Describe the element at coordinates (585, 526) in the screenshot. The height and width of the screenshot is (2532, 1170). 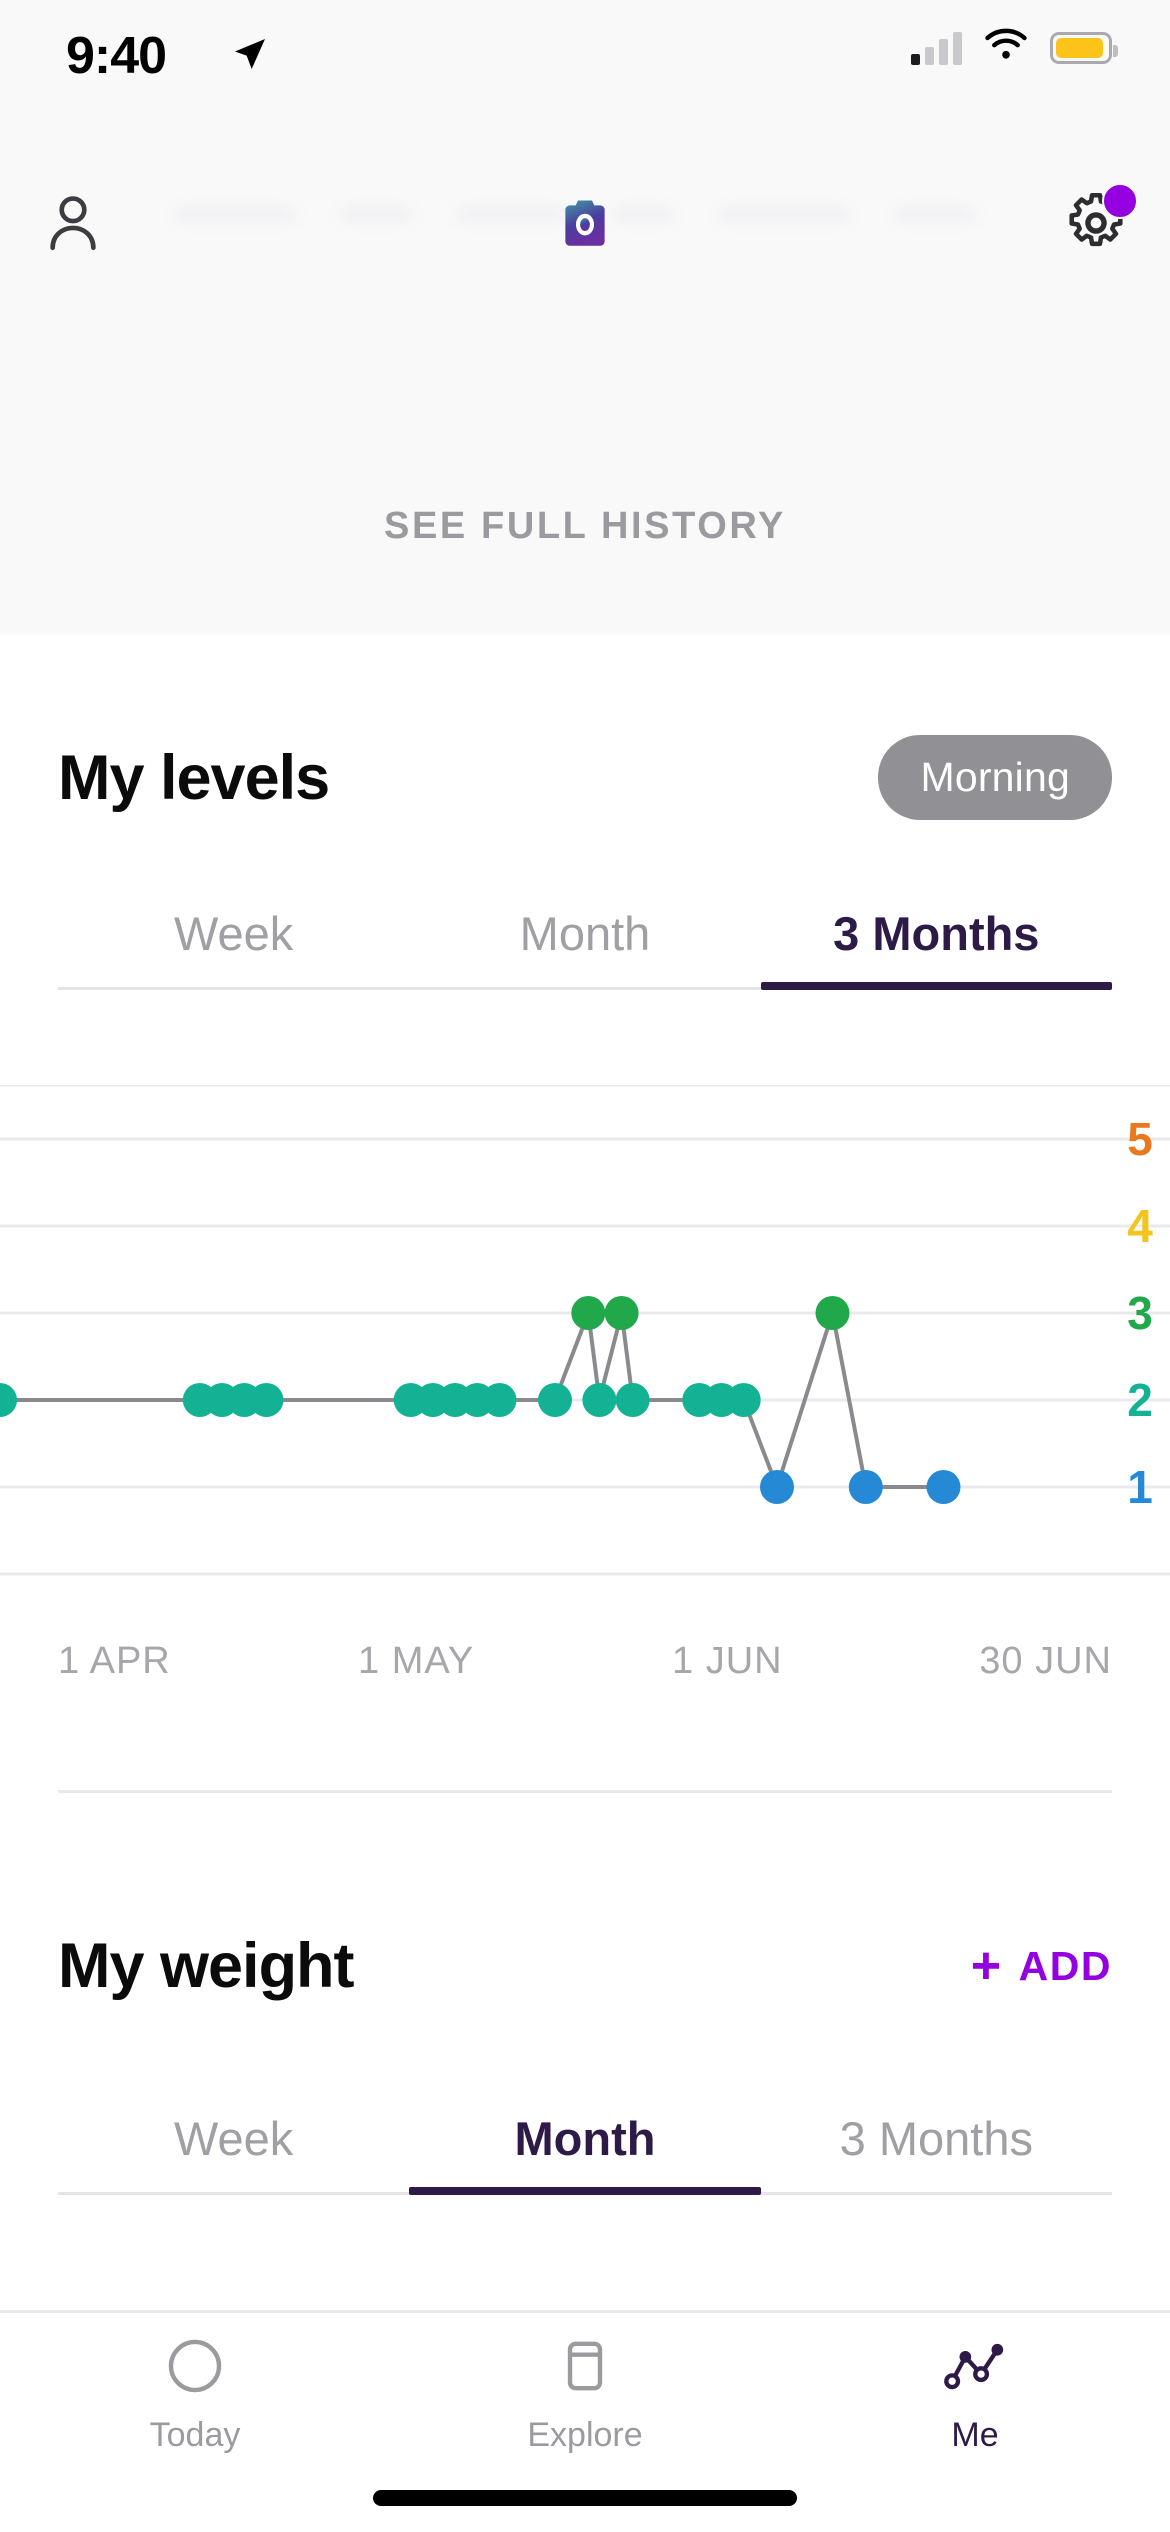
I see `see-full-history-button: SEE FULL HISTORY` at that location.